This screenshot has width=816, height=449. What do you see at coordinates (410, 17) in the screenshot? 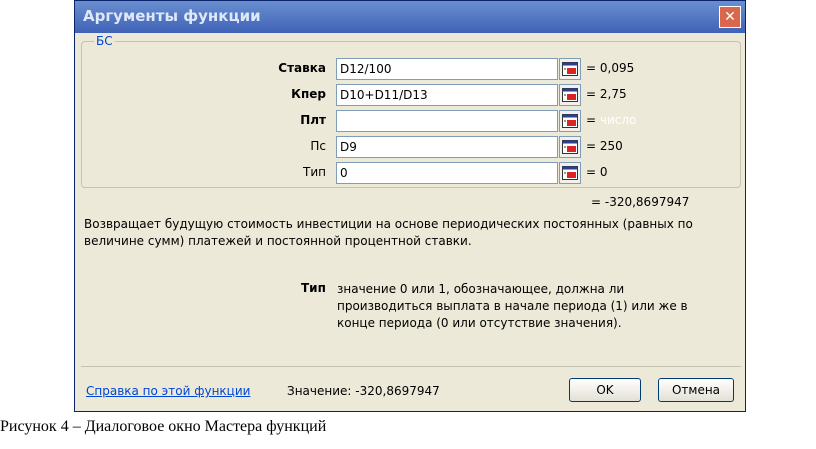
I see `title-bar: Аргументы функции ✕` at bounding box center [410, 17].